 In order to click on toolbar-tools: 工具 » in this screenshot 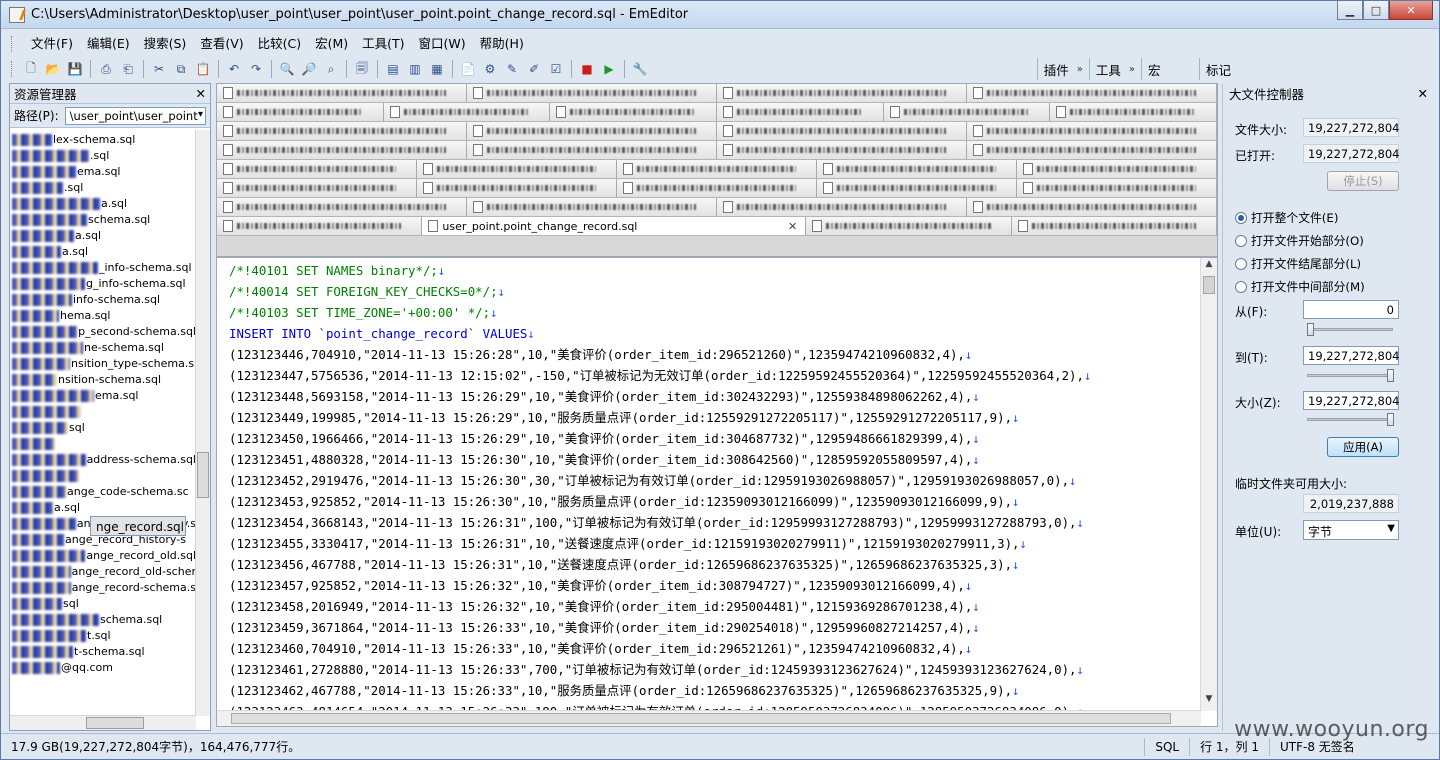, I will do `click(1114, 69)`.